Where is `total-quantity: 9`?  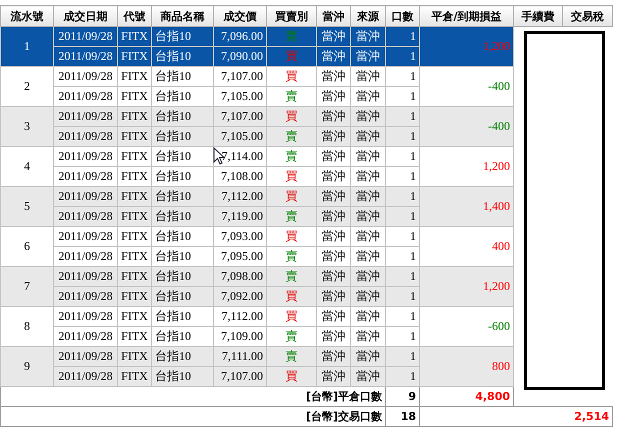
total-quantity: 9 is located at coordinates (403, 396).